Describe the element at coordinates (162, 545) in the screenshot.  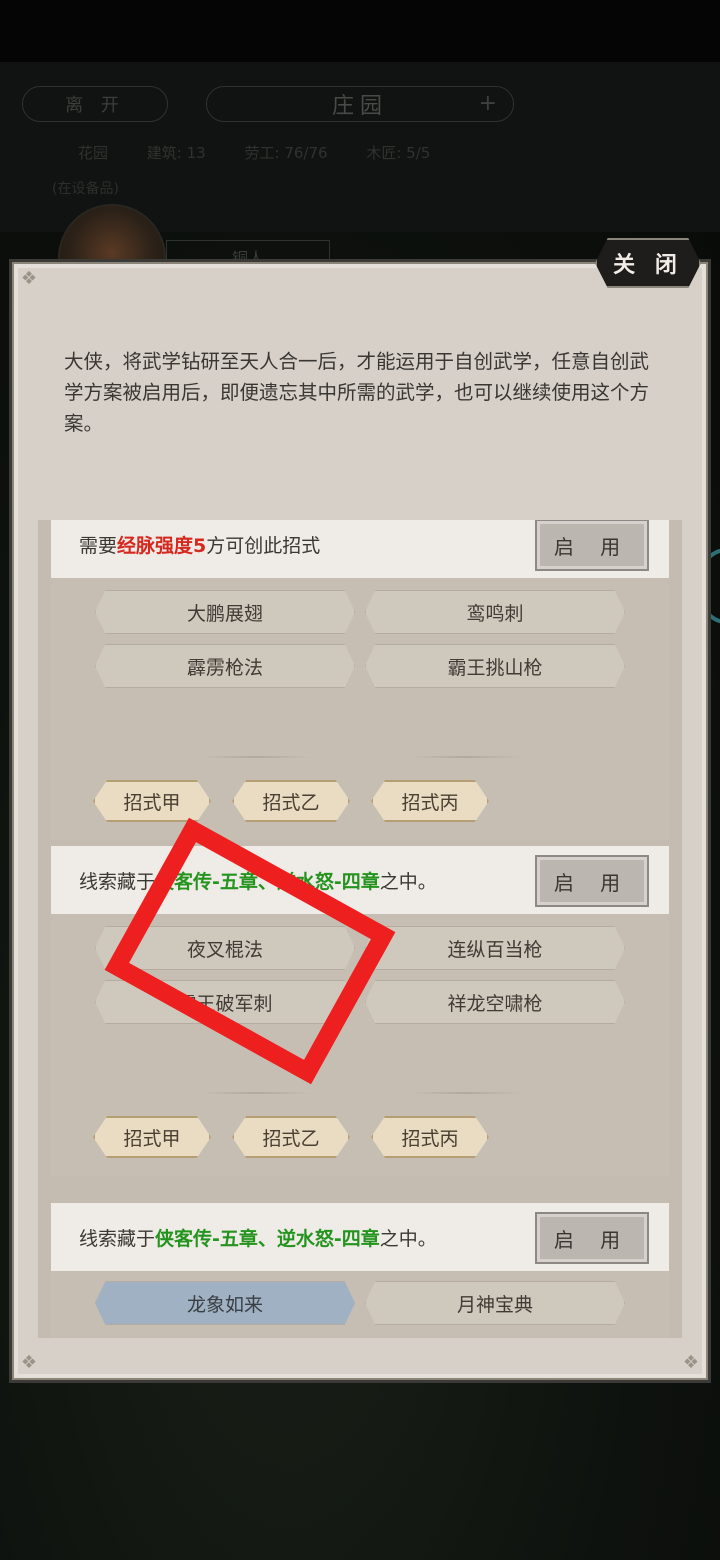
I see `requirement-highlight: 经脉强度5` at that location.